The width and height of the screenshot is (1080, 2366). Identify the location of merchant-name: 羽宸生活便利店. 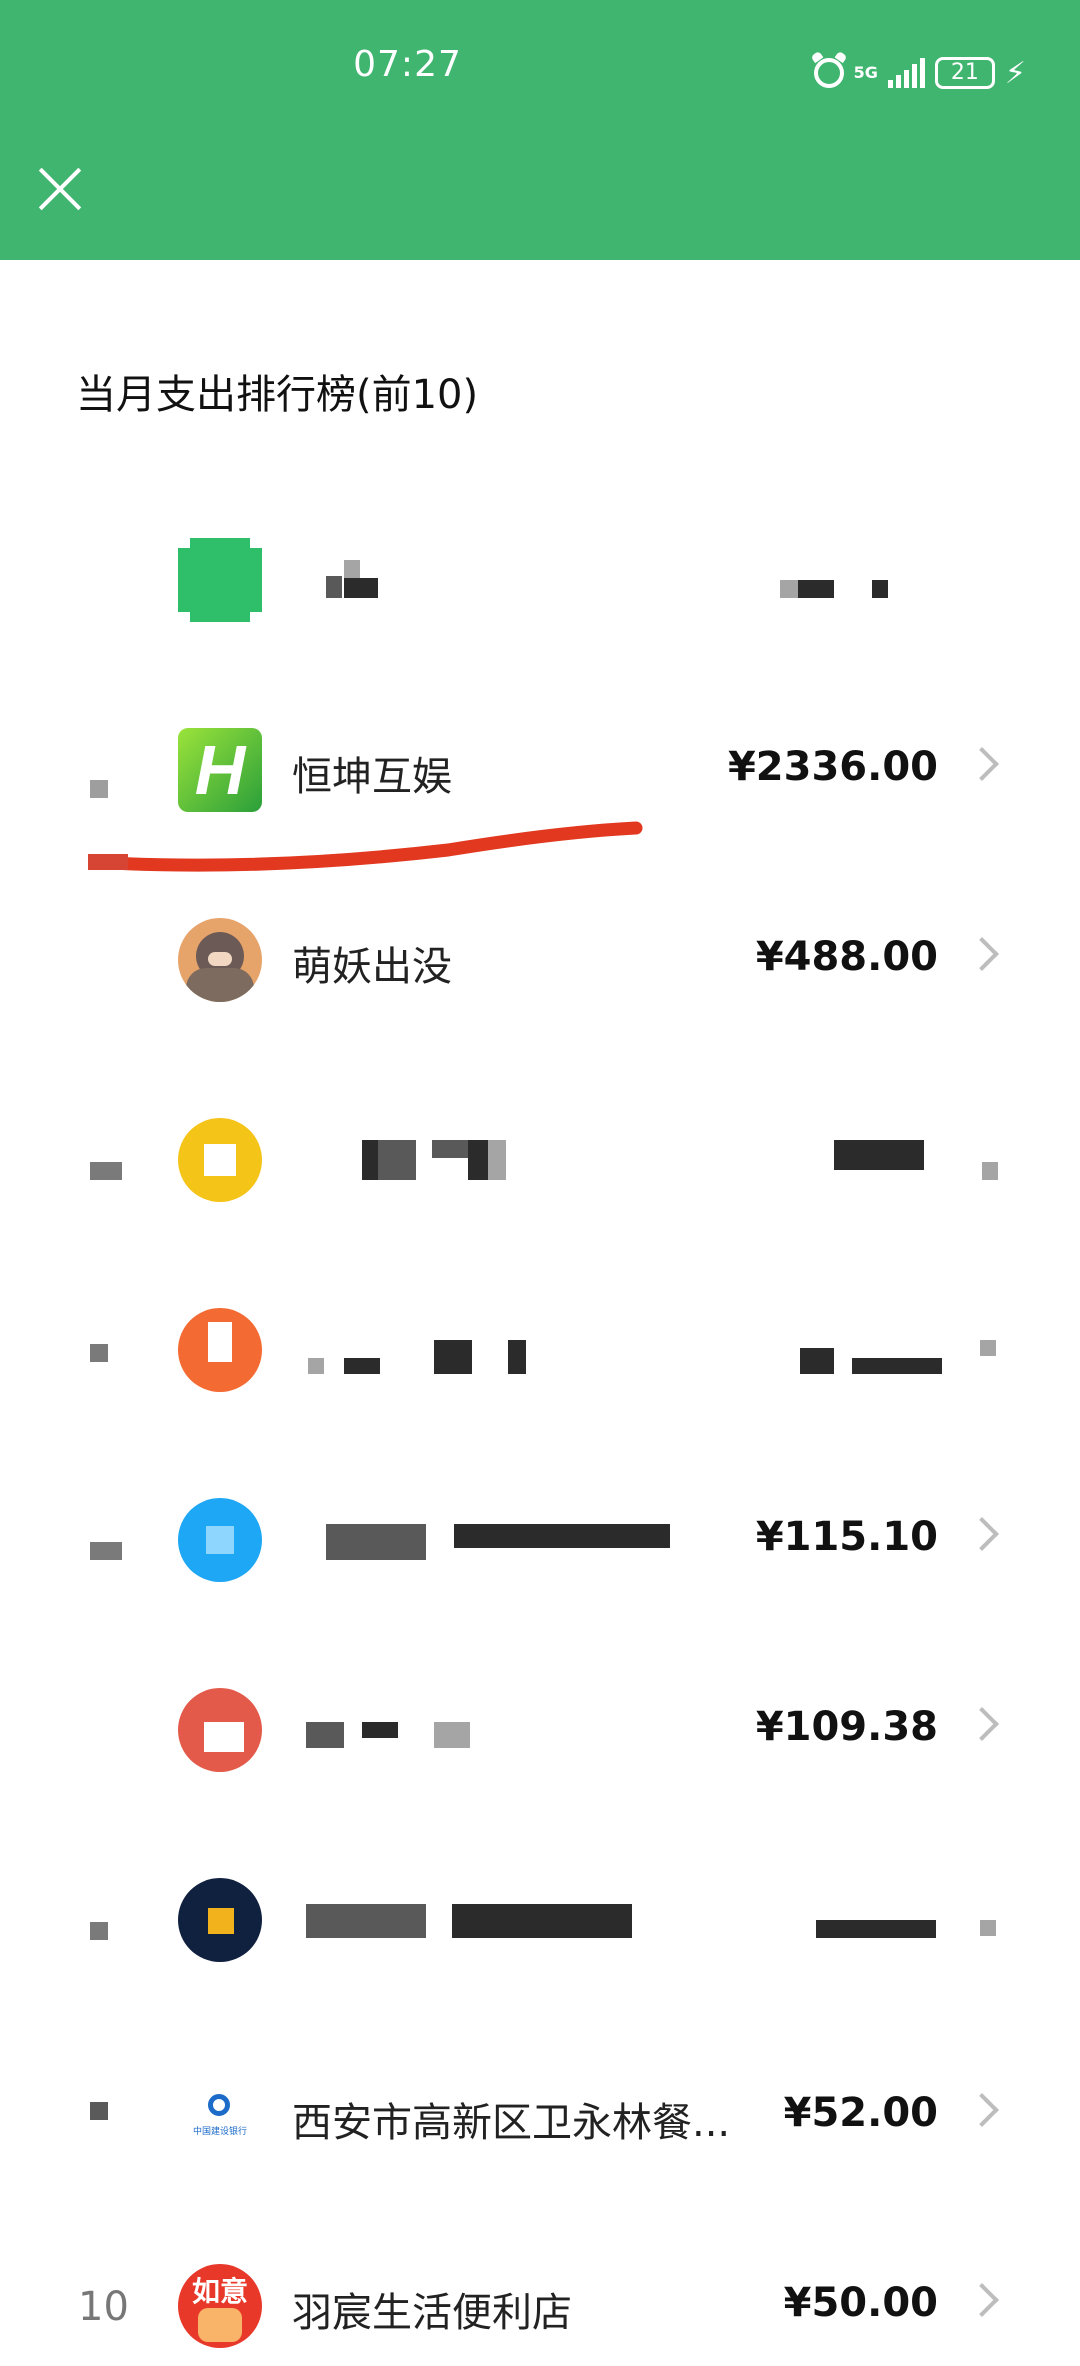
(432, 2313).